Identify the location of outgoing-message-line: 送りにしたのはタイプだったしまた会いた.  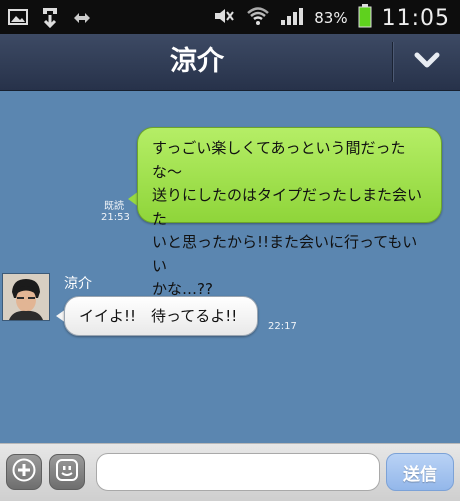
(287, 207).